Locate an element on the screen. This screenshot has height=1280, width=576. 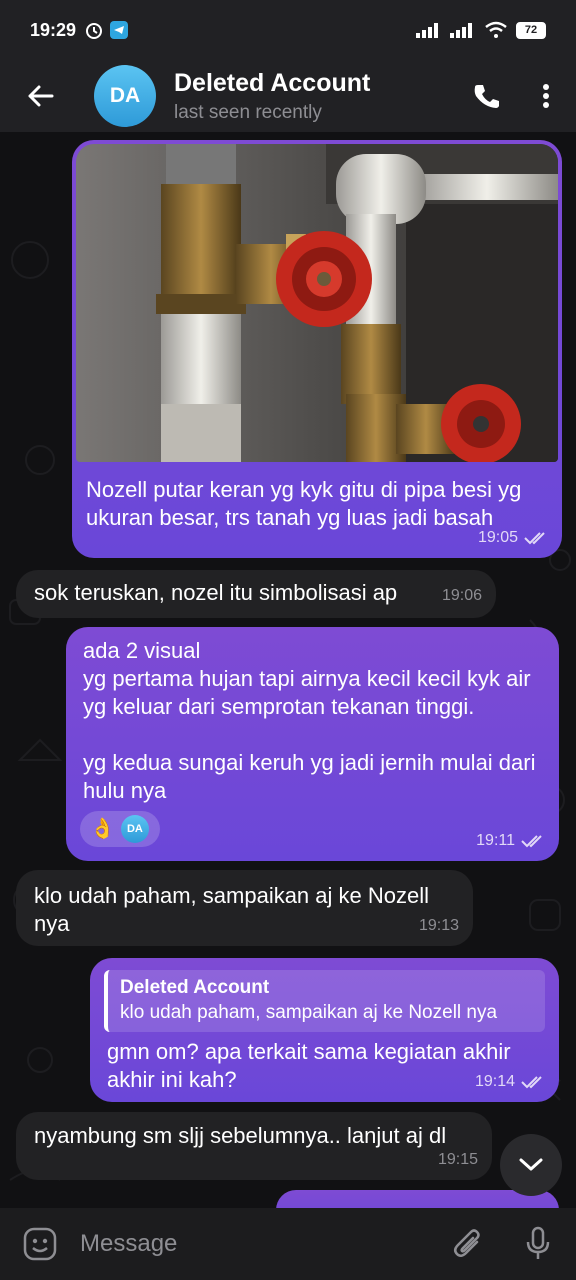
reply-sender: Deleted Account is located at coordinates (195, 987).